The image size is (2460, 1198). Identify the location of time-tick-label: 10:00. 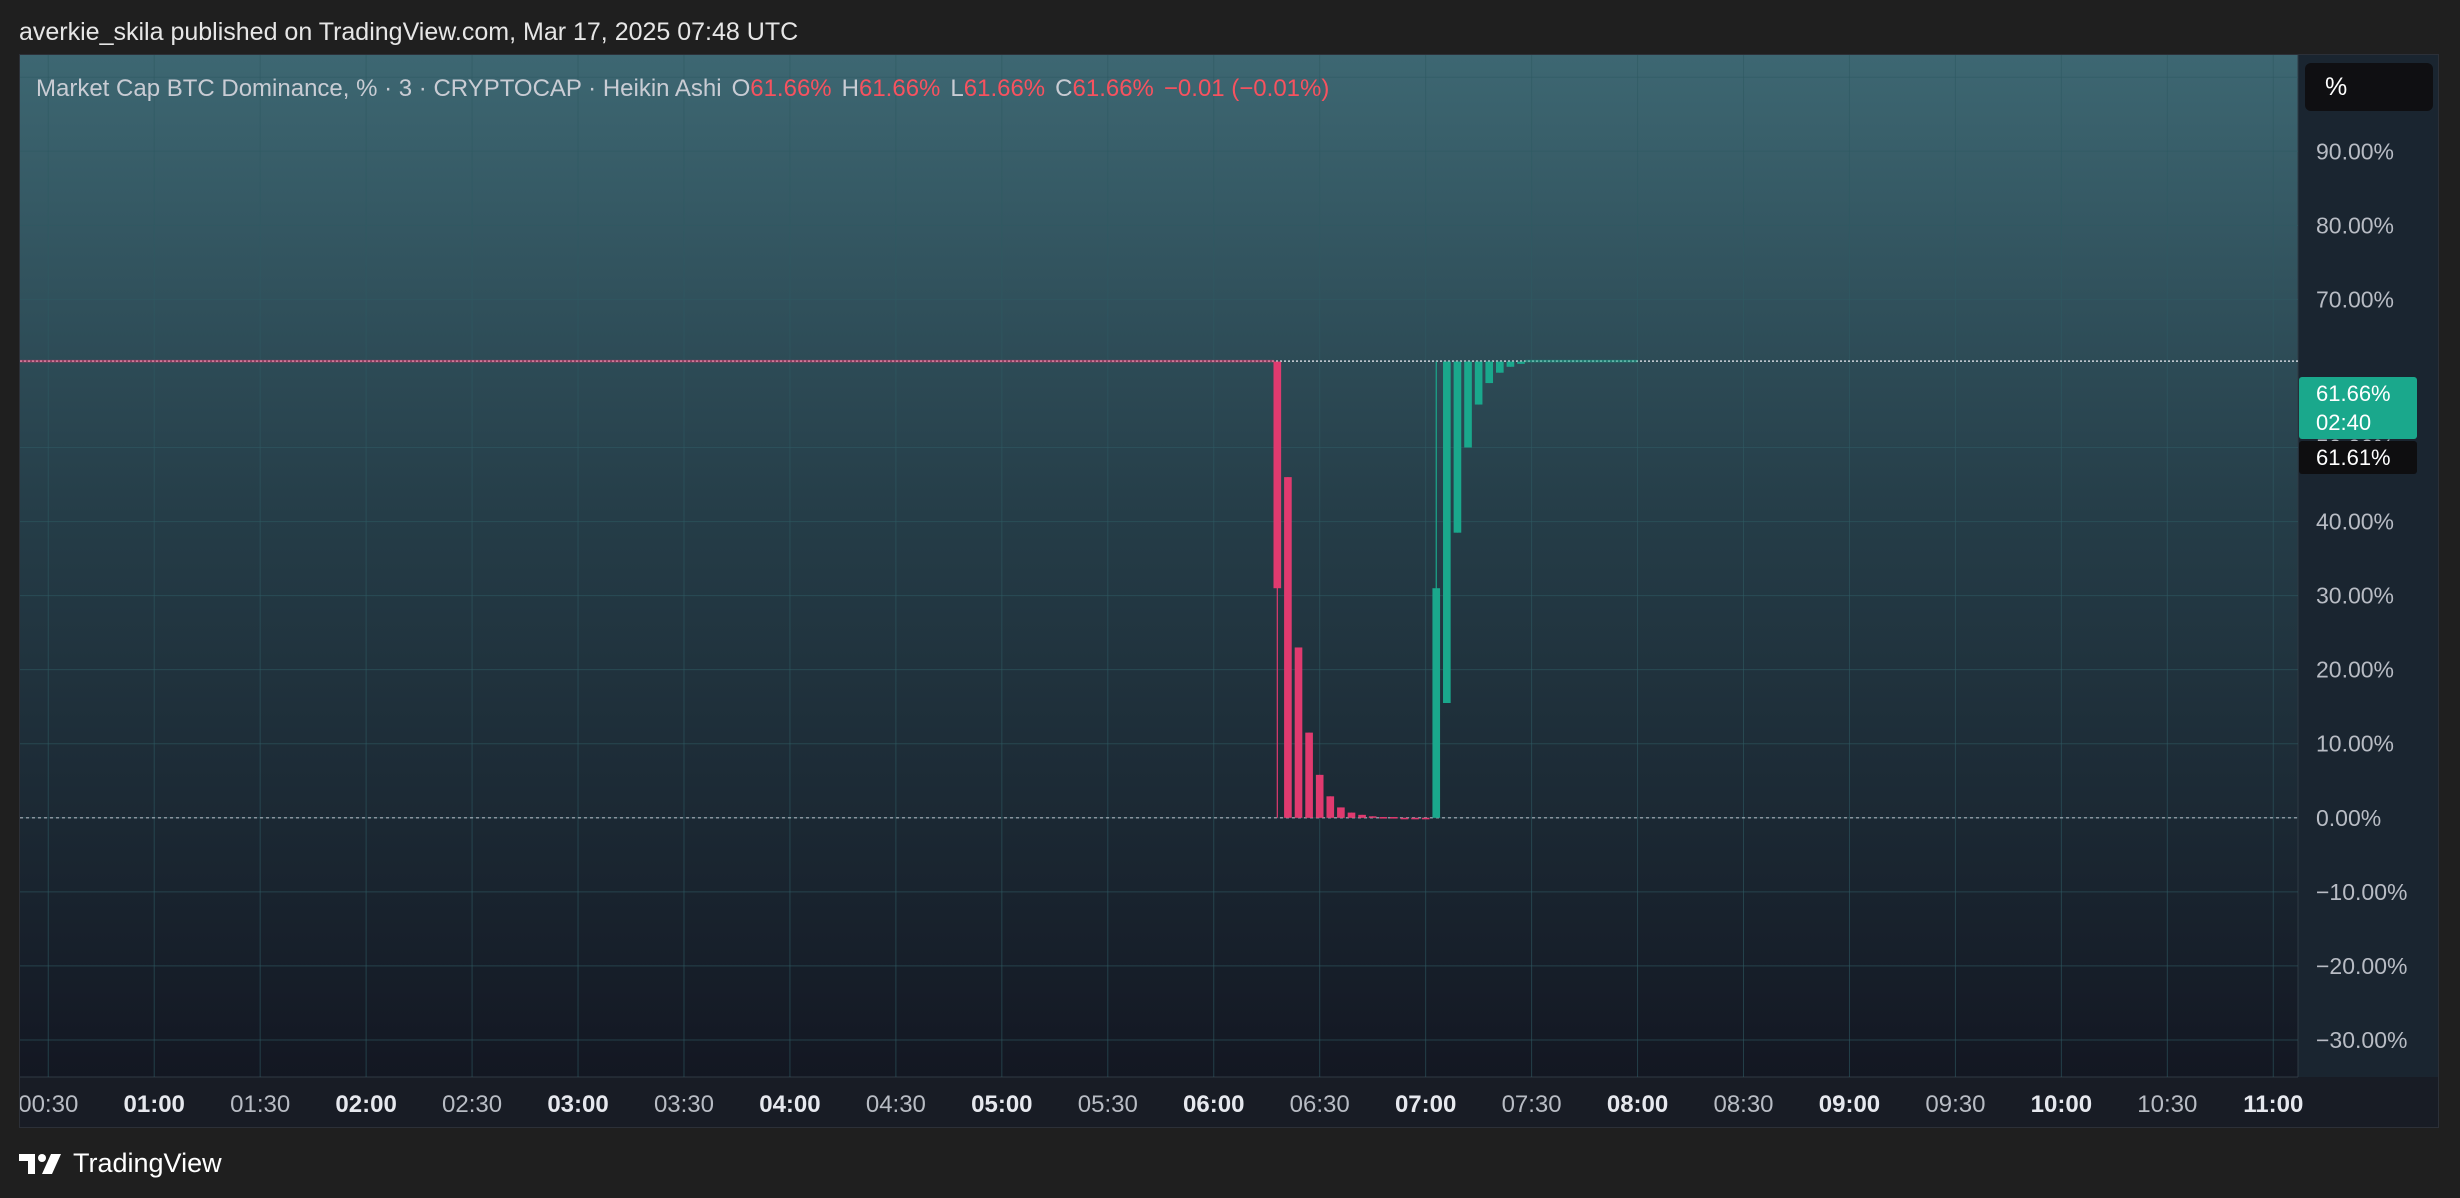
(2061, 1104).